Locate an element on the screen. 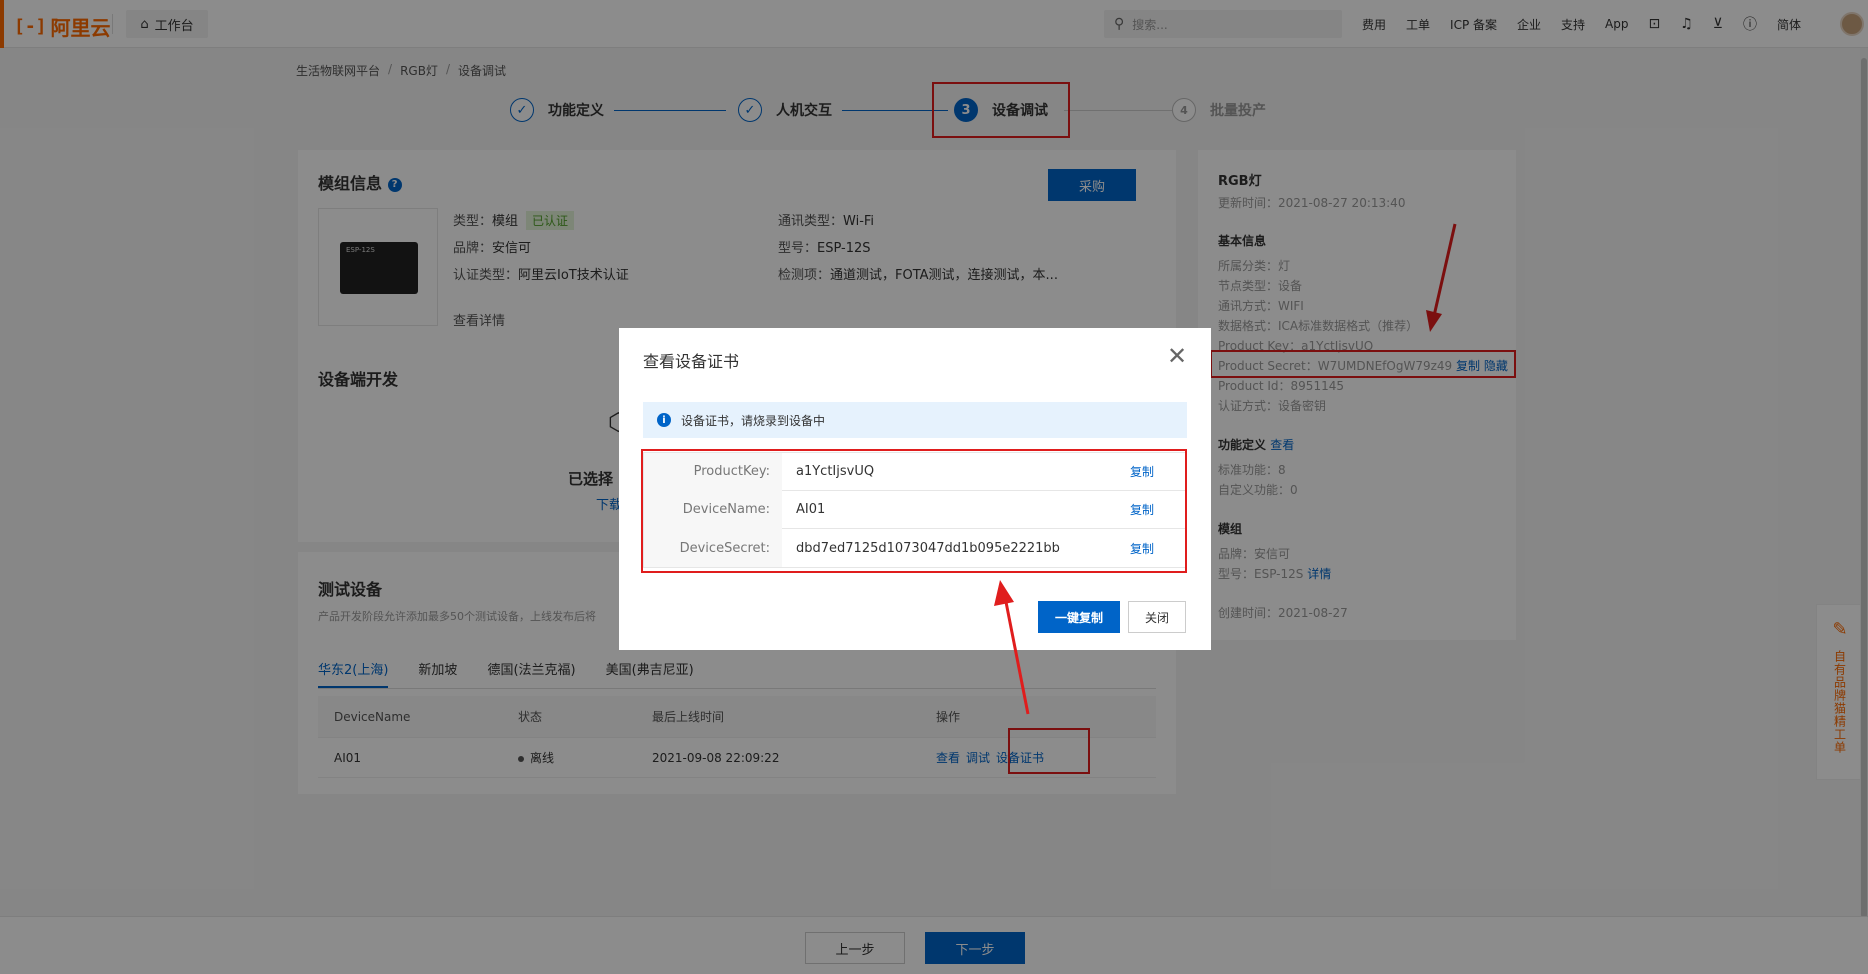  info-icon: i is located at coordinates (664, 420).